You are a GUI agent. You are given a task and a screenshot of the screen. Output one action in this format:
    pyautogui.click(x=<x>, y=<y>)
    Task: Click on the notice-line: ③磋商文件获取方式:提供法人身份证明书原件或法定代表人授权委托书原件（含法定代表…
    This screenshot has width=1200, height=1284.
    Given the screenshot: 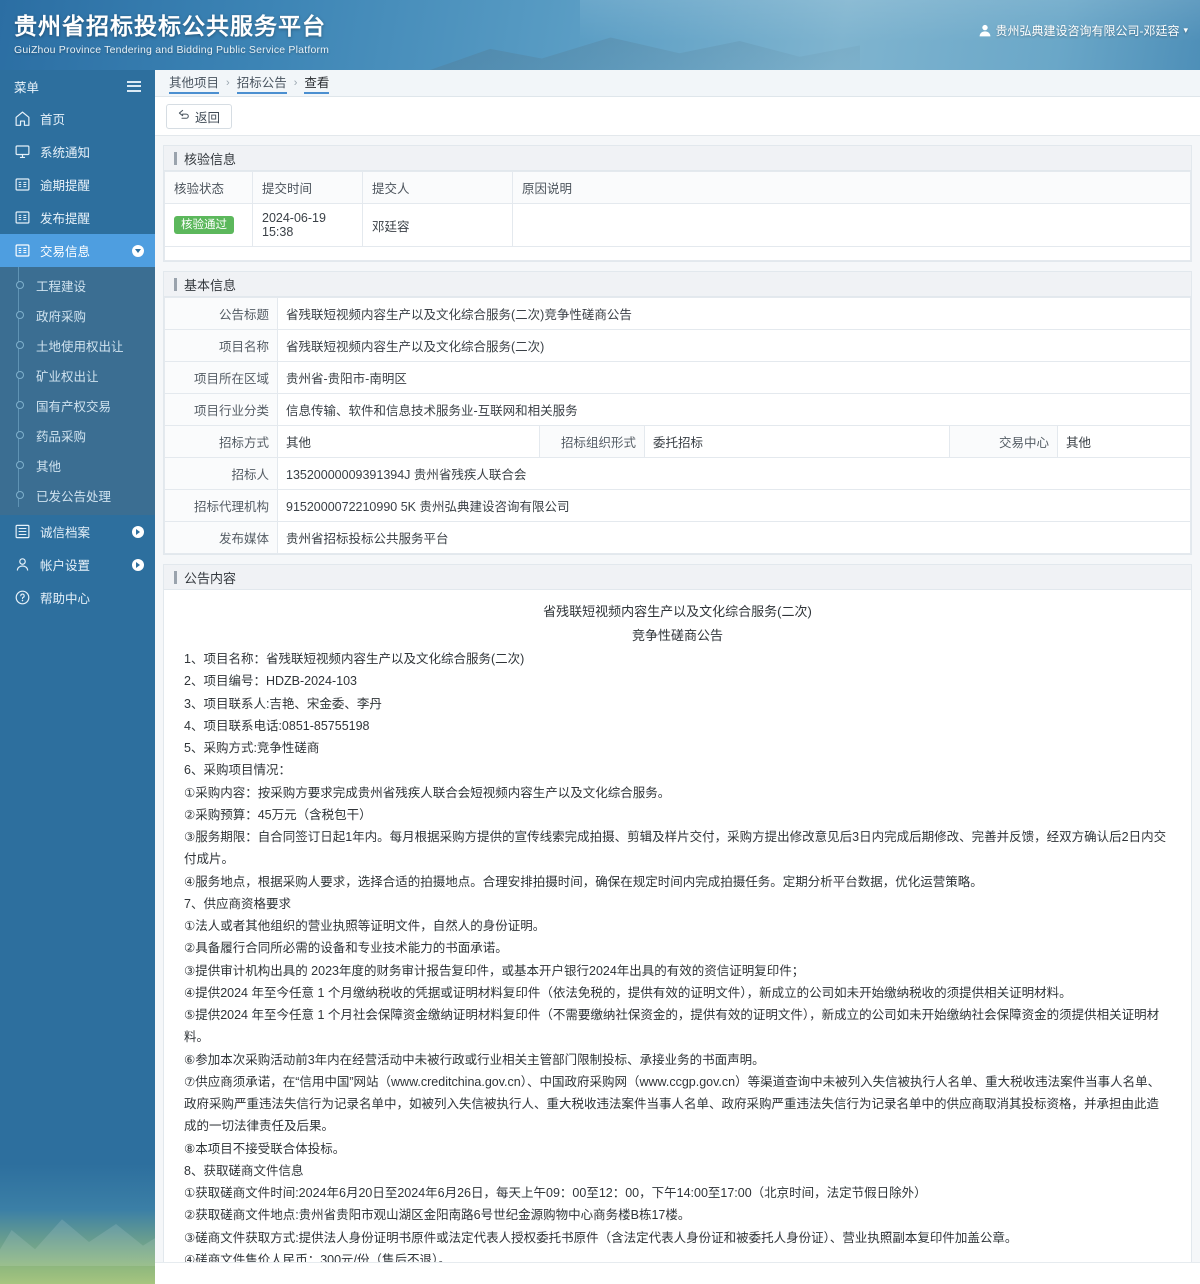 What is the action you would take?
    pyautogui.click(x=601, y=1237)
    